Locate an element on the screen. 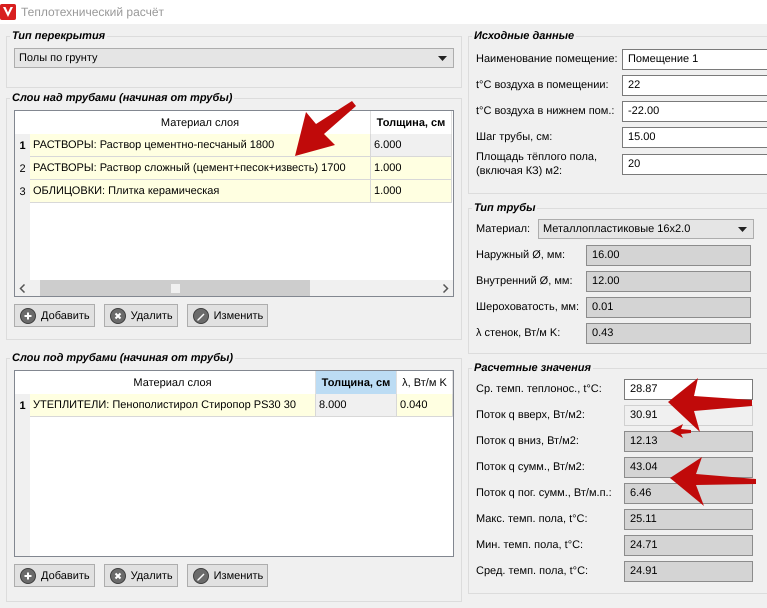  table-cell: 0.040 is located at coordinates (425, 405).